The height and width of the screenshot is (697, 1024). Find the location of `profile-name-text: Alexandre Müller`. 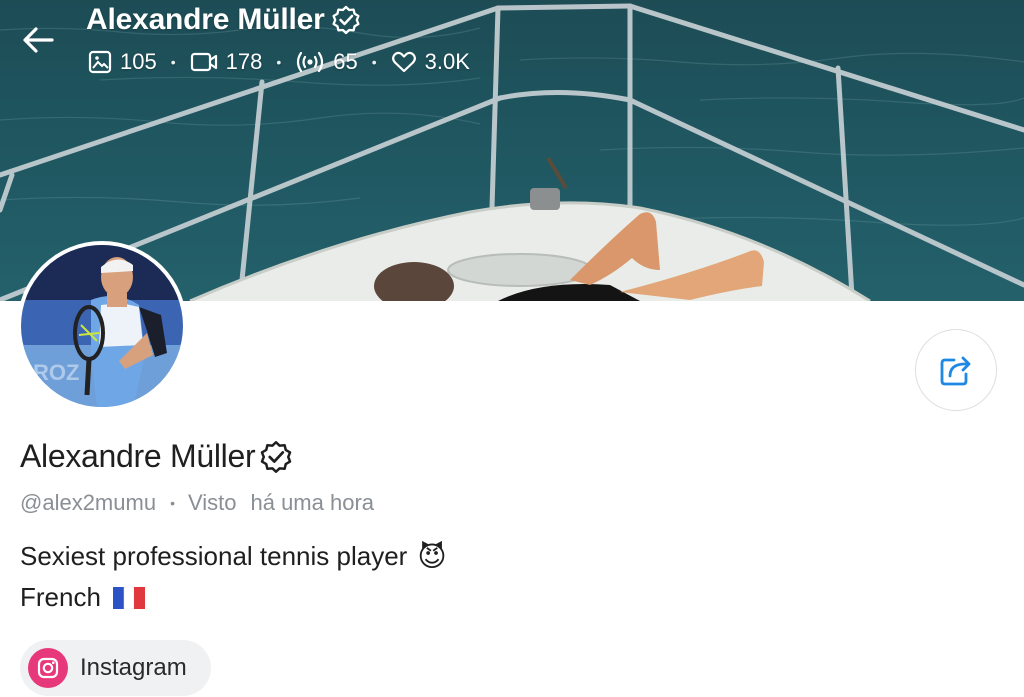

profile-name-text: Alexandre Müller is located at coordinates (138, 456).